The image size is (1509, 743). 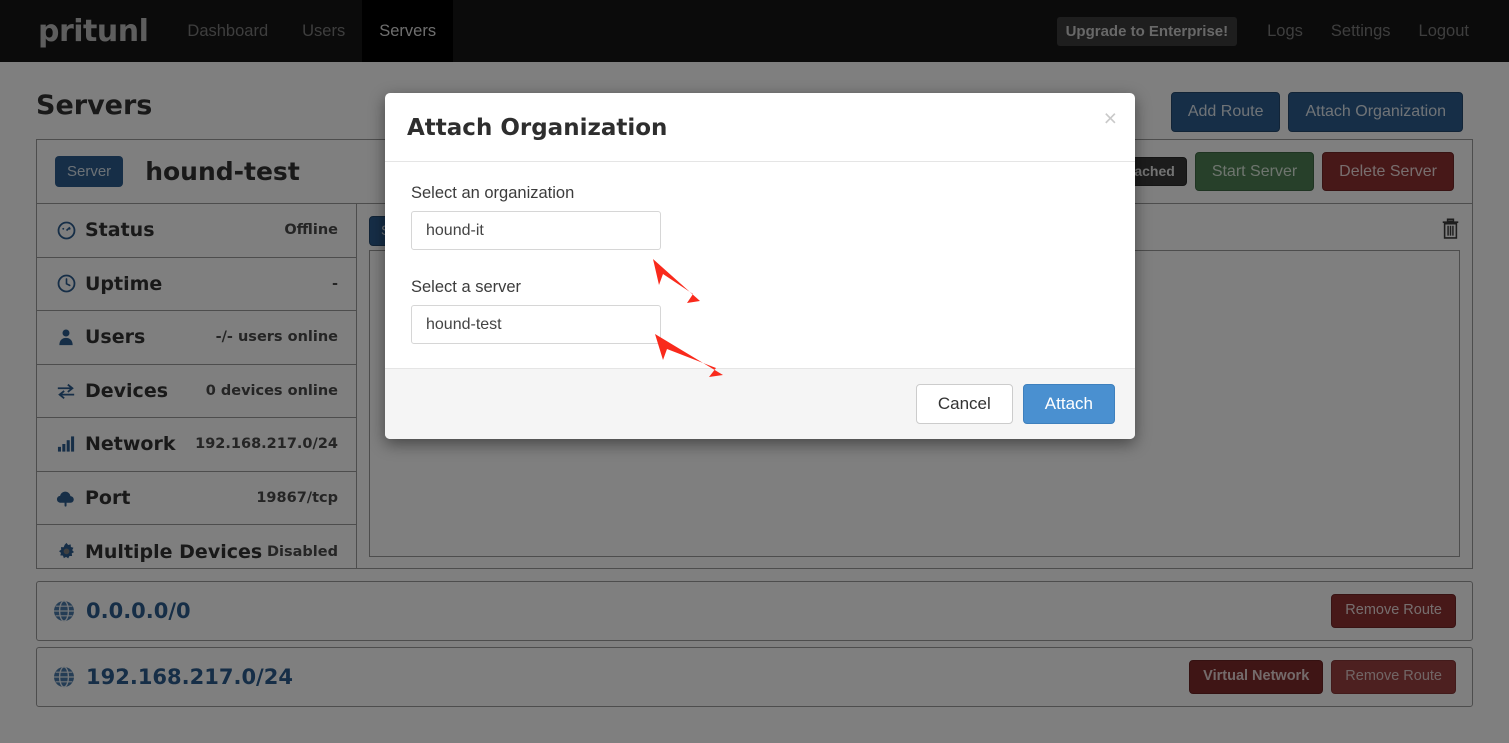 I want to click on organization-select: hound-it, so click(x=536, y=230).